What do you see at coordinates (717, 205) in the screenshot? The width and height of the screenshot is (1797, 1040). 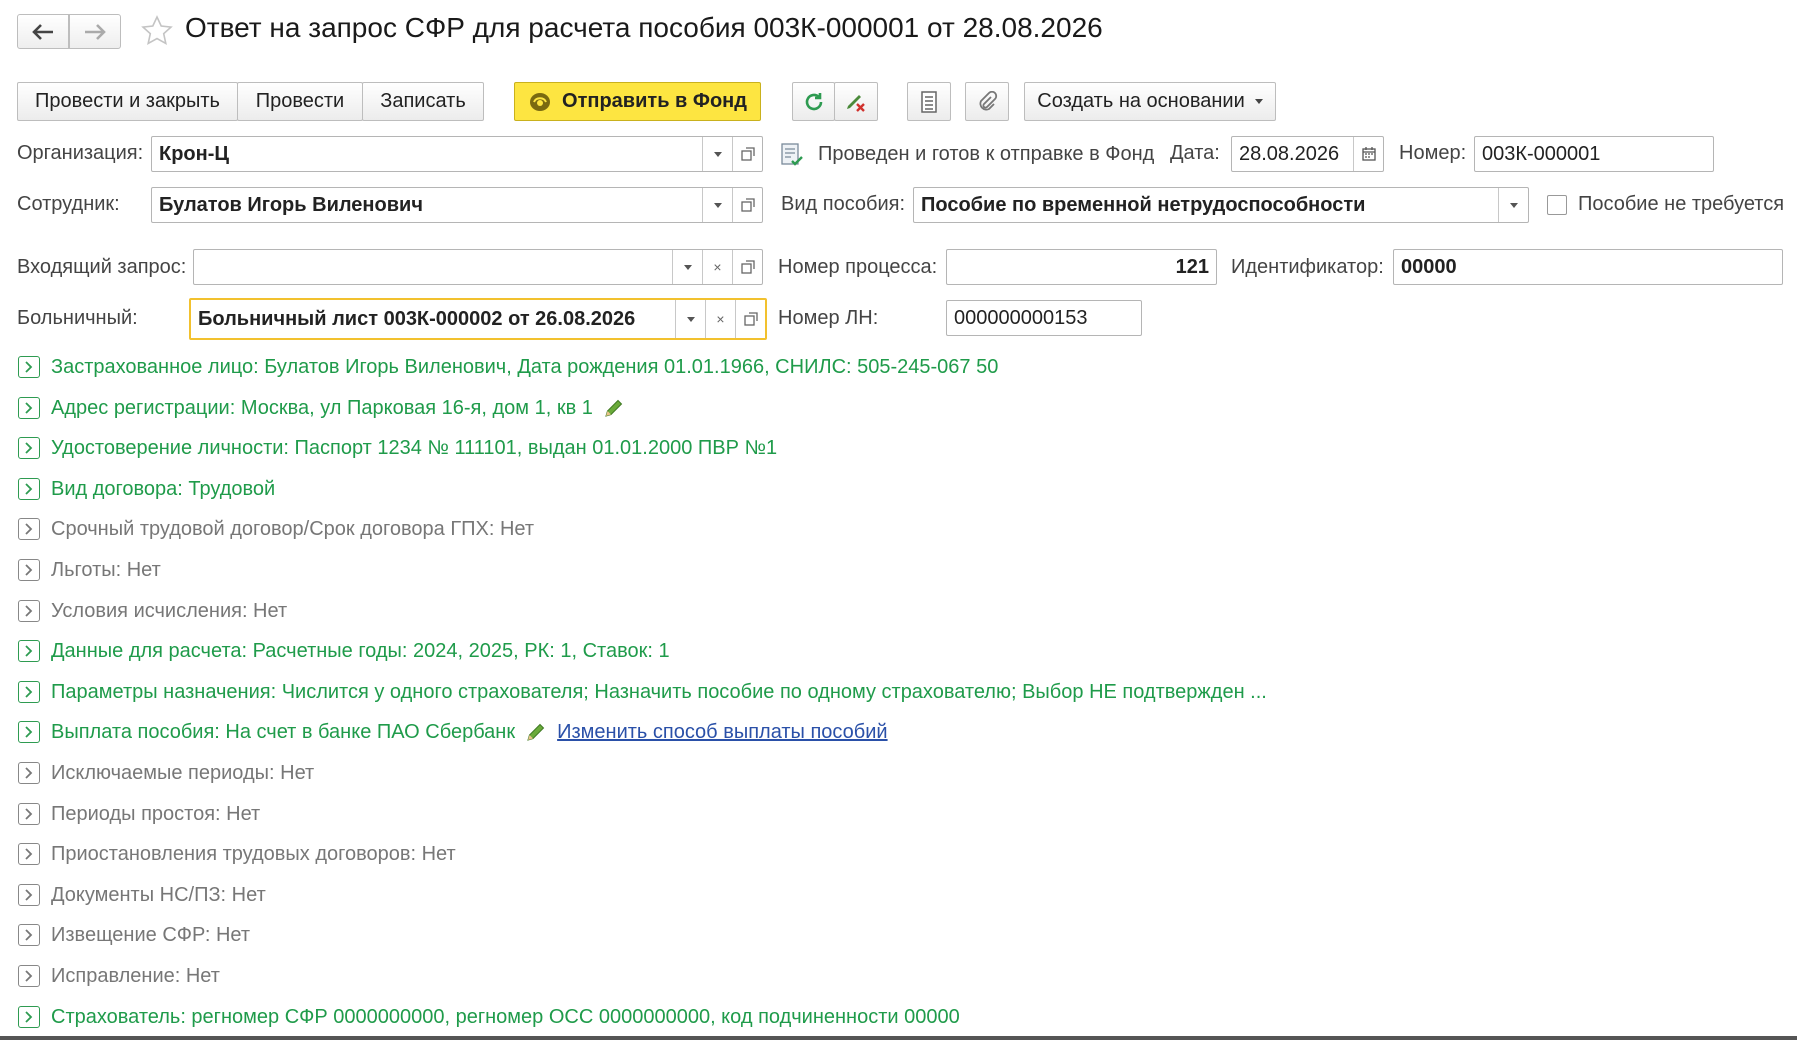 I see `employee-dropdown-button` at bounding box center [717, 205].